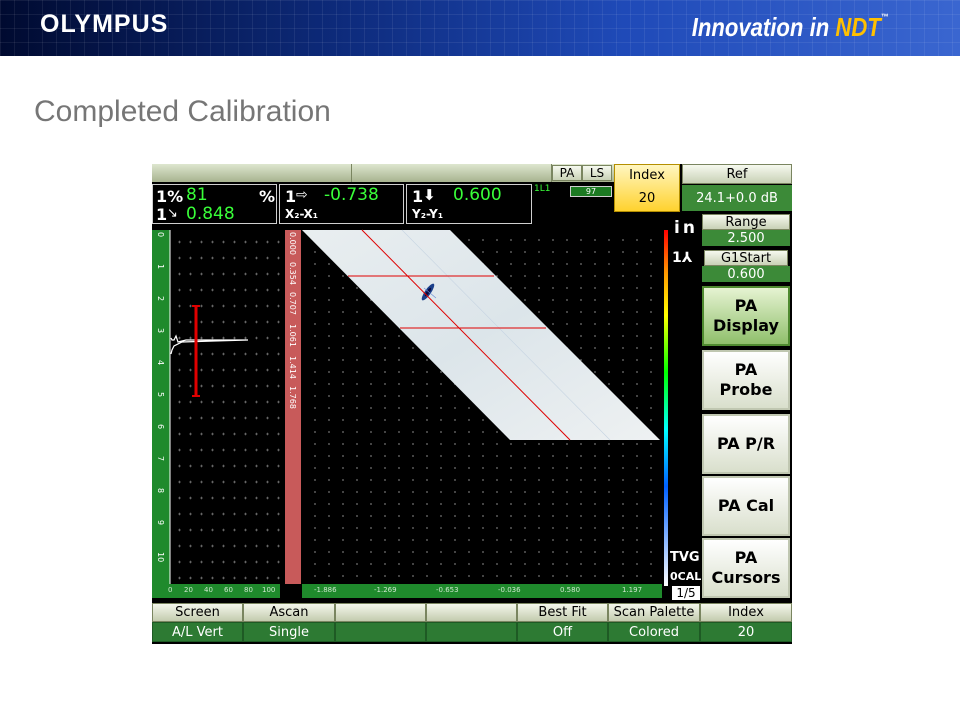  What do you see at coordinates (632, 590) in the screenshot?
I see `sscan-x-tick: 1.197` at bounding box center [632, 590].